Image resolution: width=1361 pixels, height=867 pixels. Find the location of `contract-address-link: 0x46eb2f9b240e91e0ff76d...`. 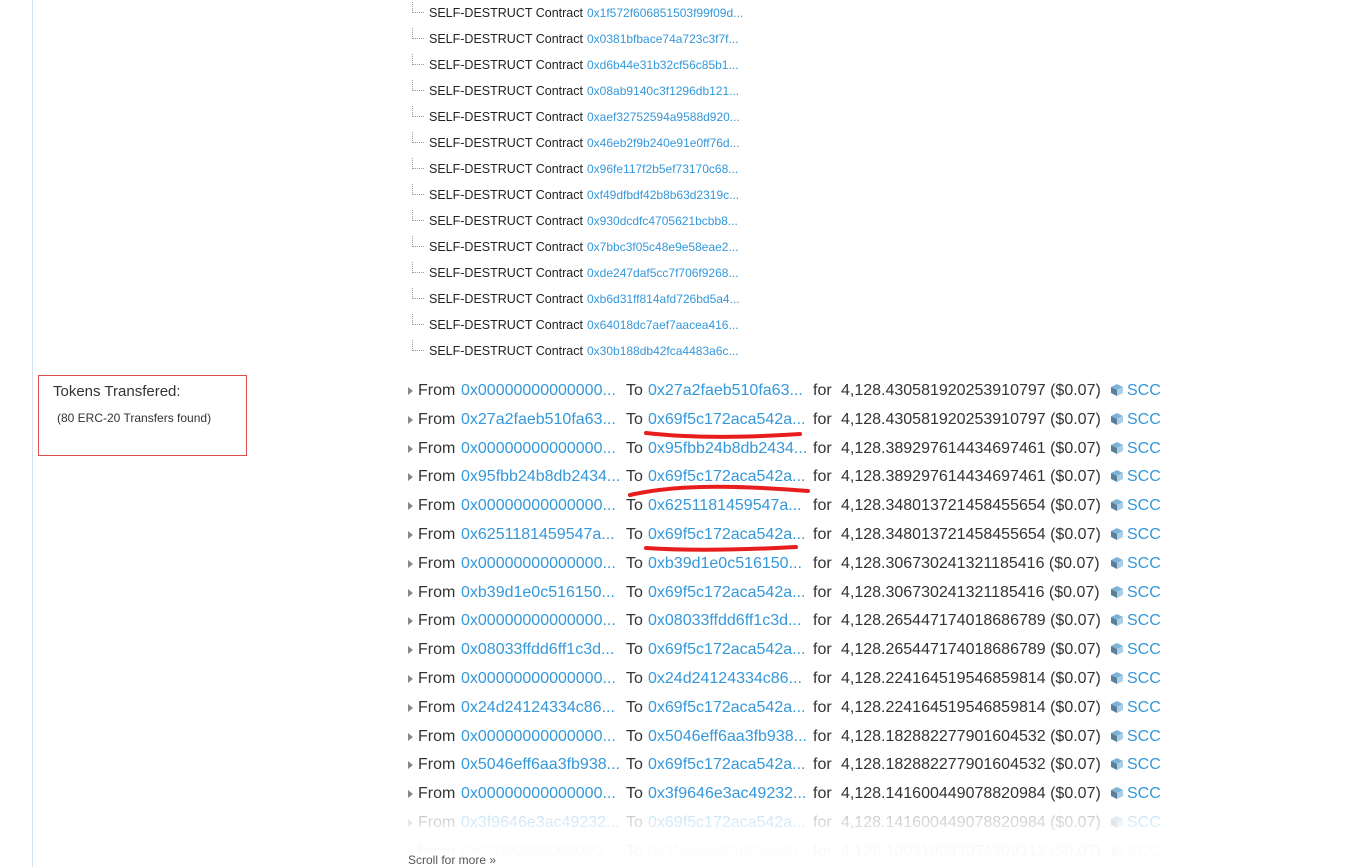

contract-address-link: 0x46eb2f9b240e91e0ff76d... is located at coordinates (663, 143).